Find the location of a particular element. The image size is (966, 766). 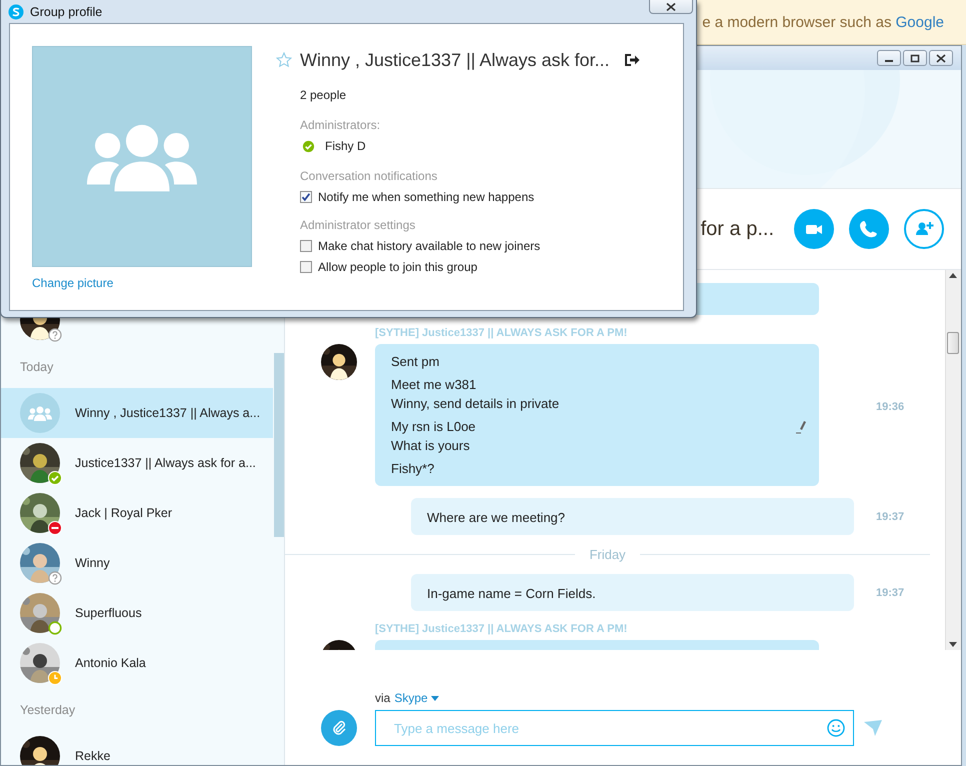

dialog-title: Group profile is located at coordinates (66, 11).